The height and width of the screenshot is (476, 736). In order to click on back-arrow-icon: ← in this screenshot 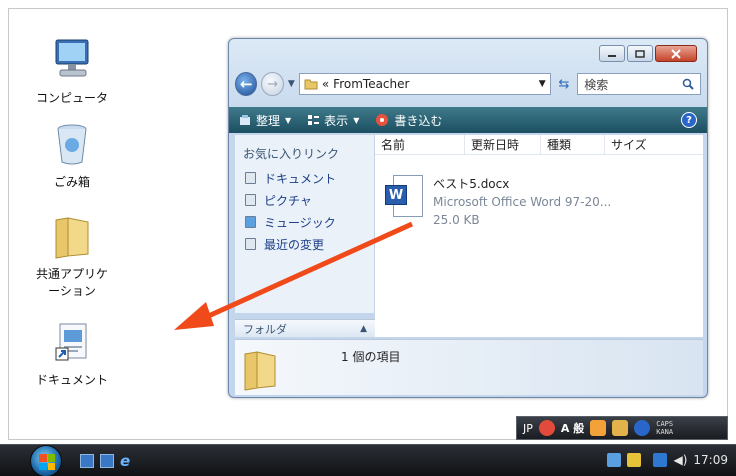, I will do `click(246, 84)`.